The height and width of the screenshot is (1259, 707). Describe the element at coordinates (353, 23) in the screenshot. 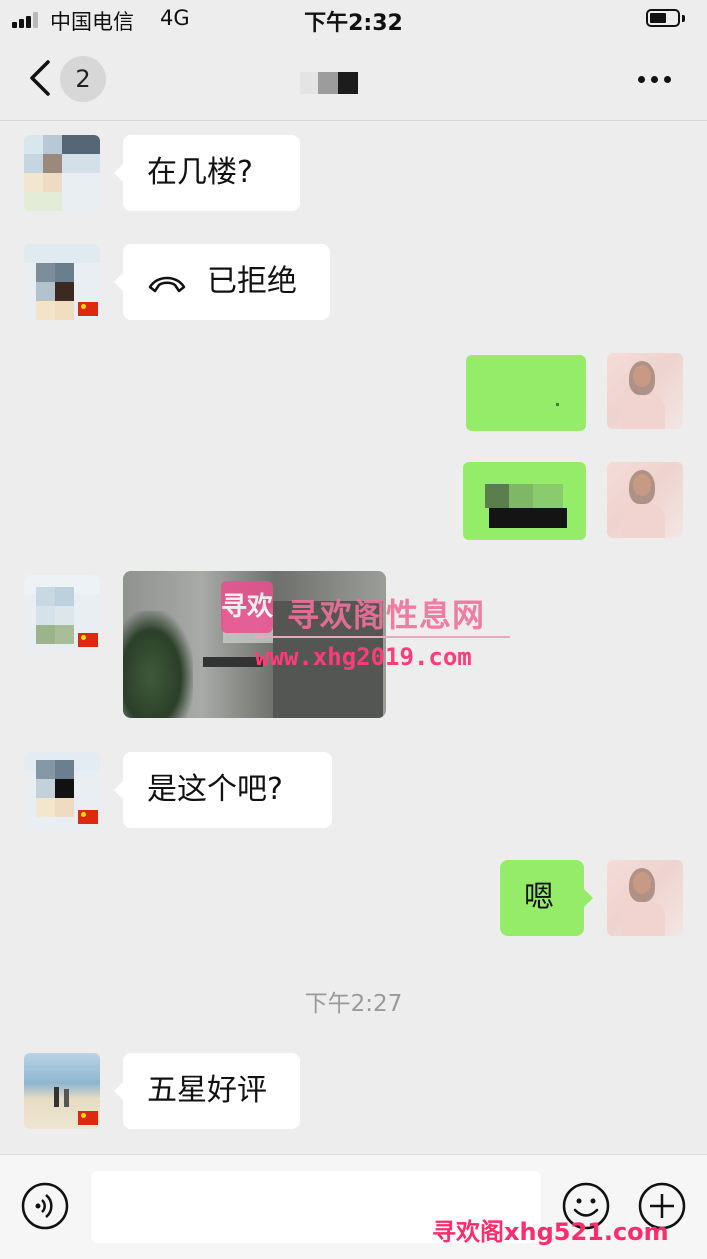

I see `status-time: 下午2:32` at that location.